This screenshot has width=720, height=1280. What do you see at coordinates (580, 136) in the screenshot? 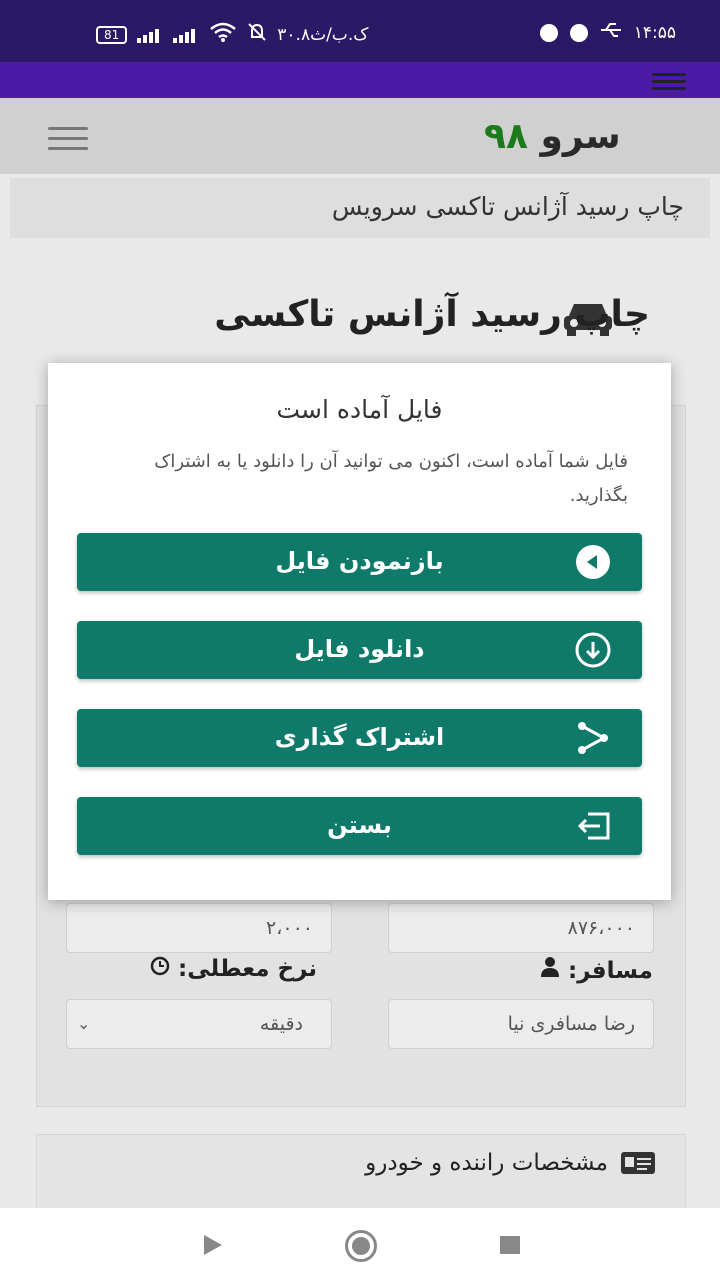
I see `logo-text: سرو` at bounding box center [580, 136].